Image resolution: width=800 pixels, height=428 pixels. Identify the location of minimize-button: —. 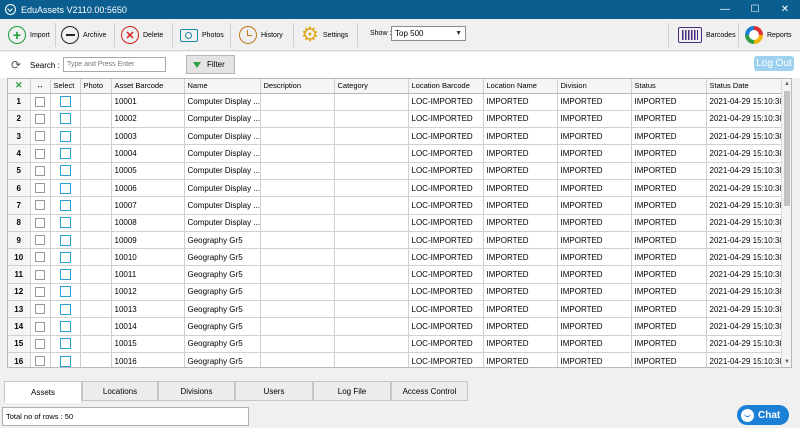
(725, 9).